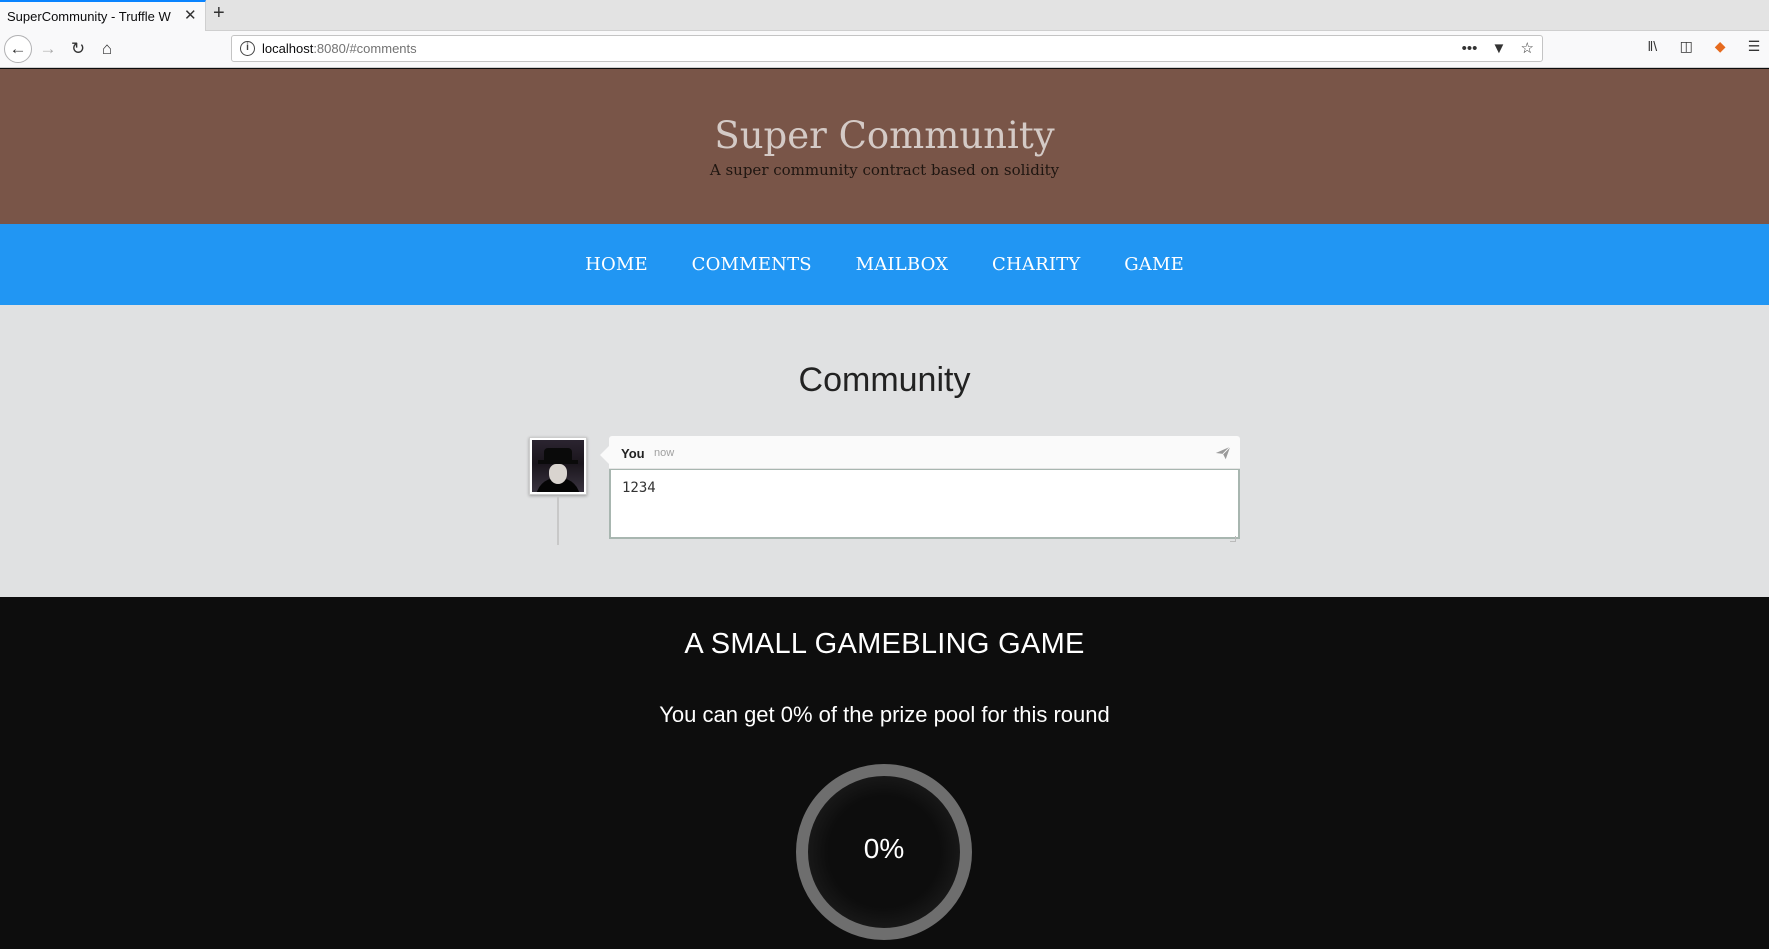 The height and width of the screenshot is (949, 1769). I want to click on comment-composer: You now 1234, so click(920, 491).